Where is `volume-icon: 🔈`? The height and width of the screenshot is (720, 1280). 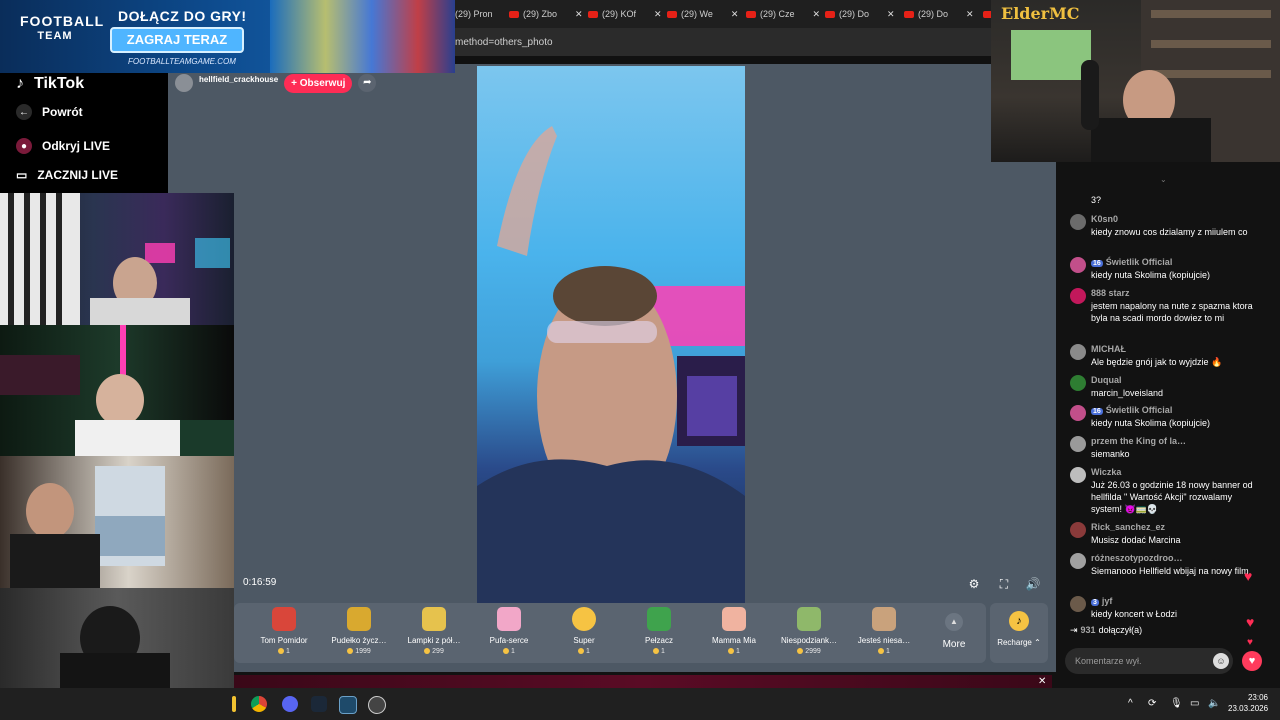
volume-icon: 🔈 is located at coordinates (1214, 703).